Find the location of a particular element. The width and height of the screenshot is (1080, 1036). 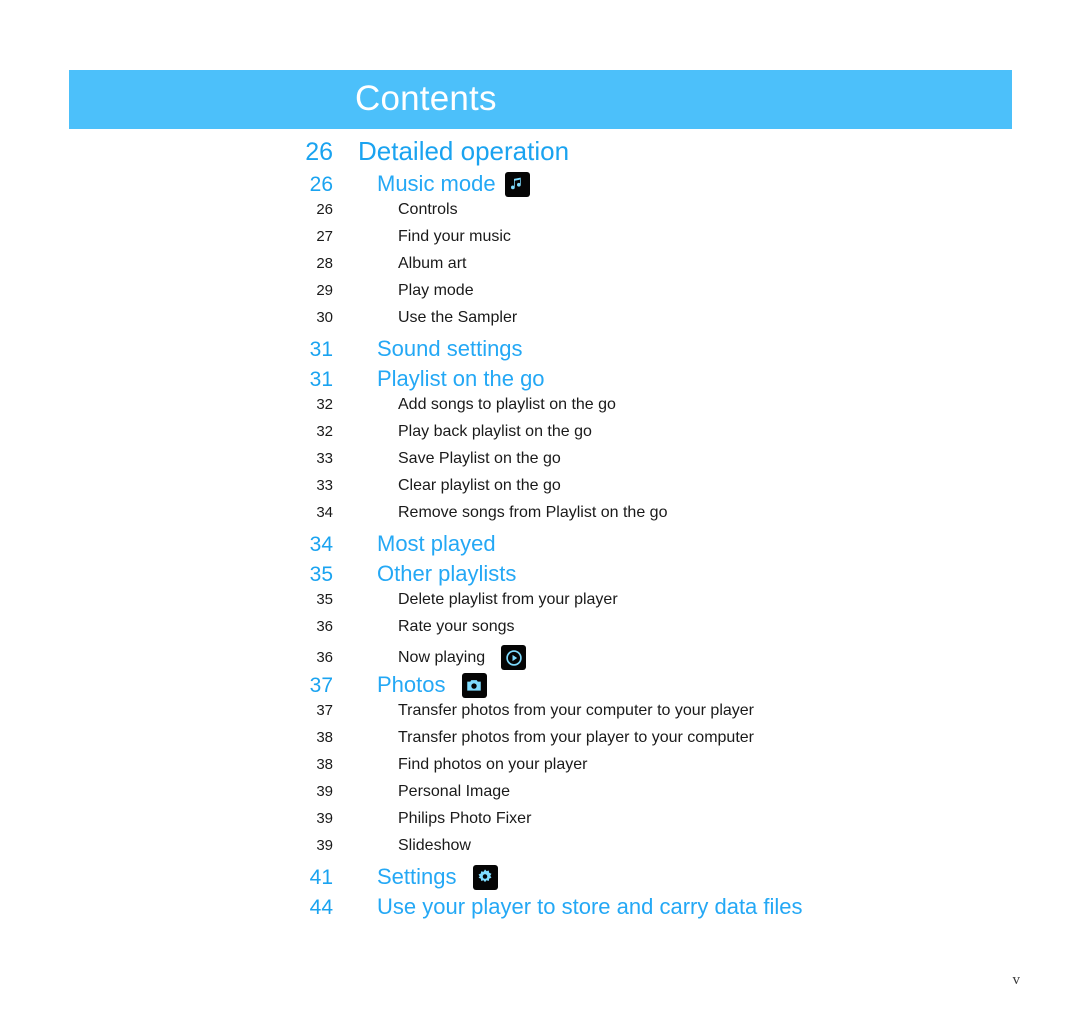

toc-entry-label-wrap: Most played is located at coordinates (436, 544).